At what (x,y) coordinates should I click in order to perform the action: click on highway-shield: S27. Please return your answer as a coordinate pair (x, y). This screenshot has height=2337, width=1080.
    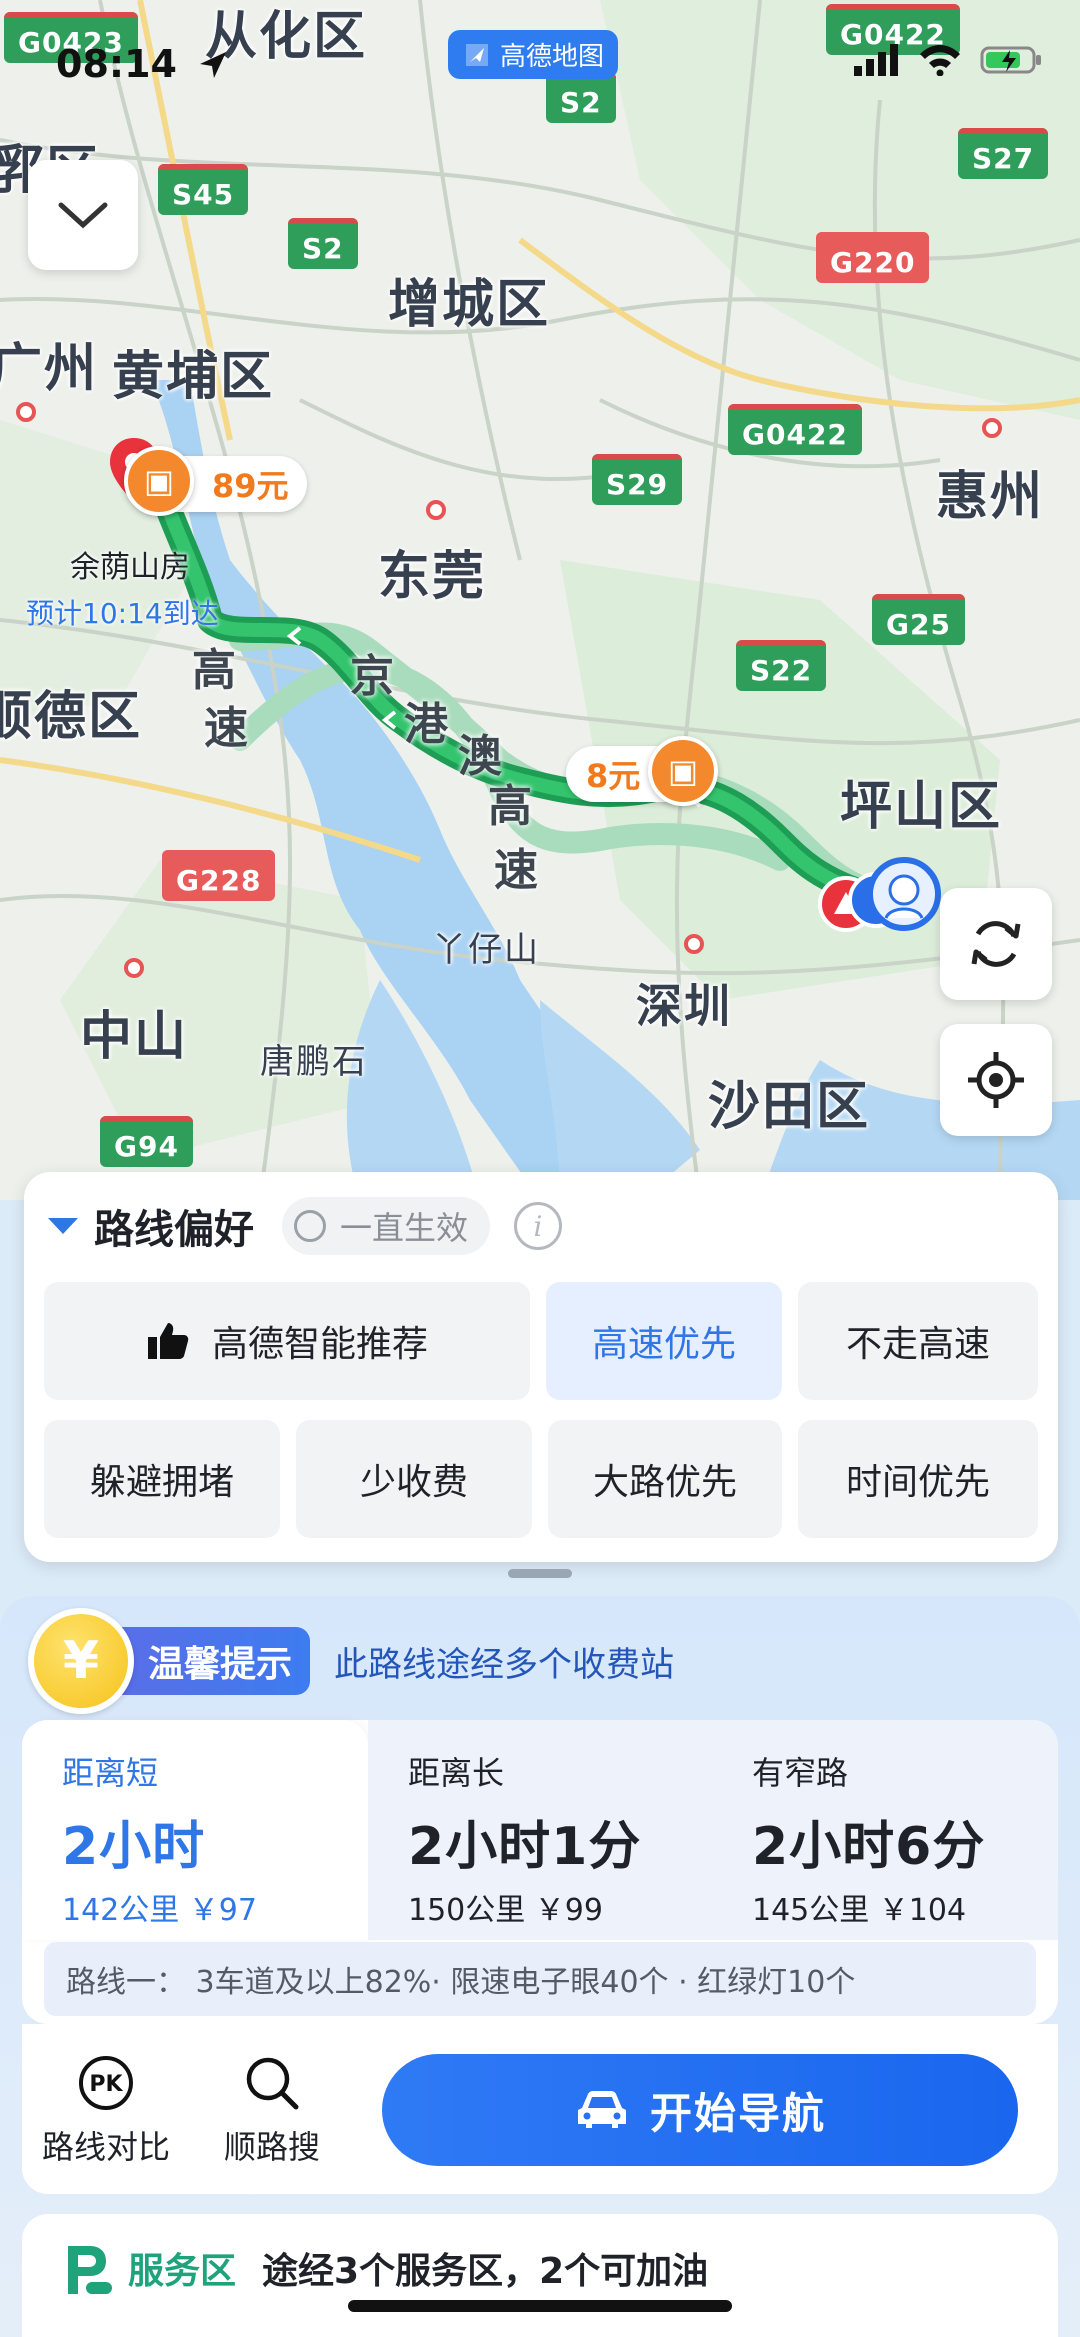
    Looking at the image, I should click on (1003, 153).